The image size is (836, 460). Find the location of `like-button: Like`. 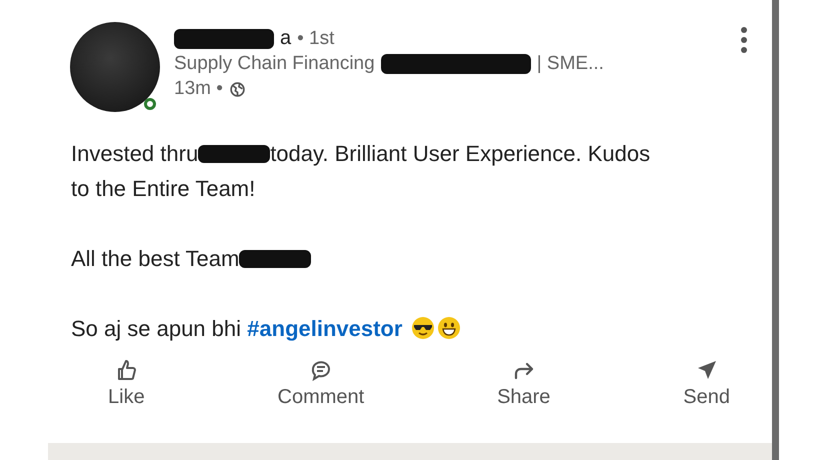

like-button: Like is located at coordinates (126, 383).